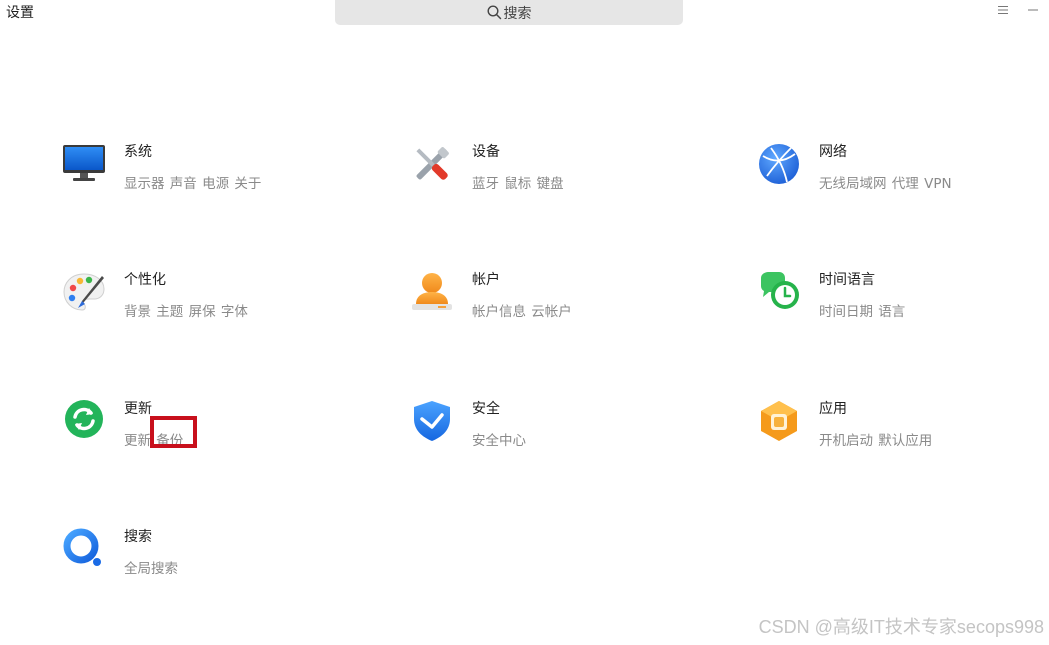 This screenshot has width=1049, height=645. Describe the element at coordinates (903, 300) in the screenshot. I see `settings-item-time-language: 时间语言 时间日期 语言` at that location.